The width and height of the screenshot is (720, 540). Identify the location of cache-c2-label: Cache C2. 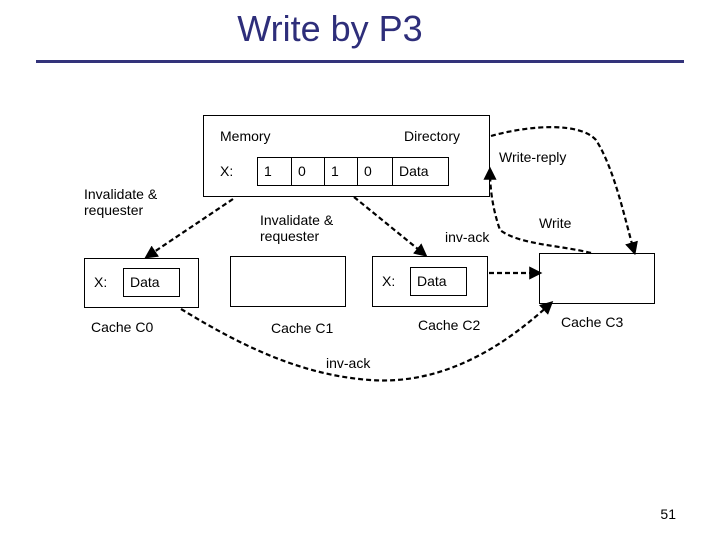
(449, 325).